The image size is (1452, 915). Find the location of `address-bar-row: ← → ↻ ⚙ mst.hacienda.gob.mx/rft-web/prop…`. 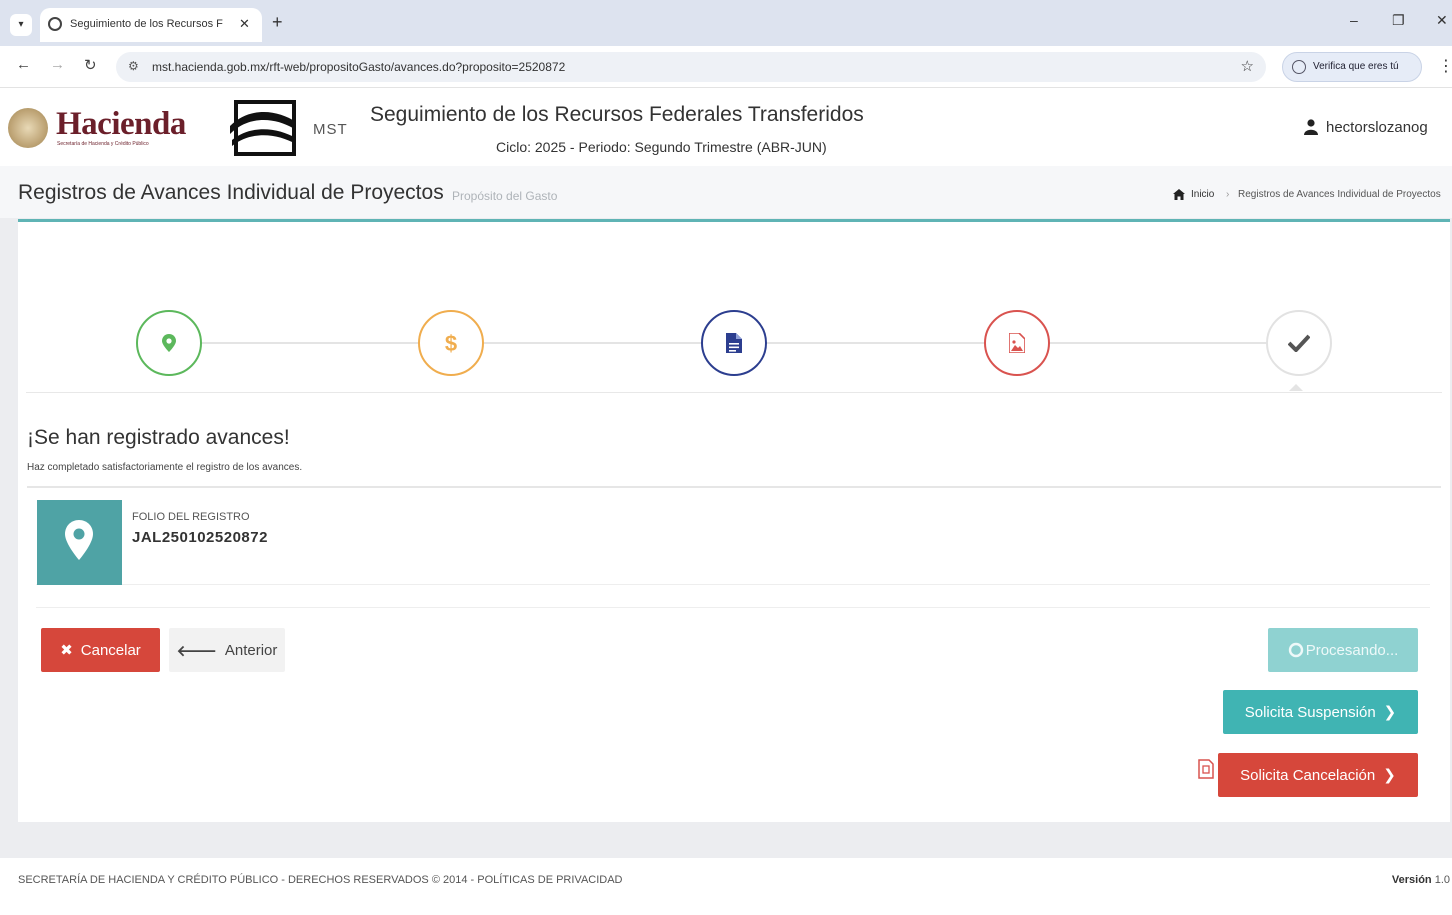

address-bar-row: ← → ↻ ⚙ mst.hacienda.gob.mx/rft-web/prop… is located at coordinates (726, 67).